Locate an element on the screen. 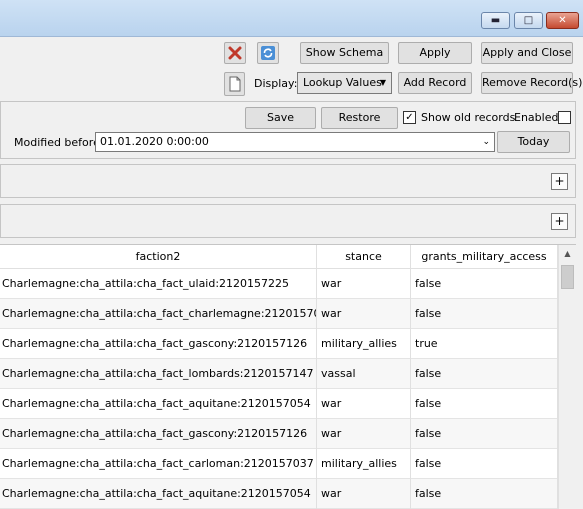 The image size is (583, 509). modified-before-input: 01.01.2020 0:00:00 ⌄ is located at coordinates (295, 142).